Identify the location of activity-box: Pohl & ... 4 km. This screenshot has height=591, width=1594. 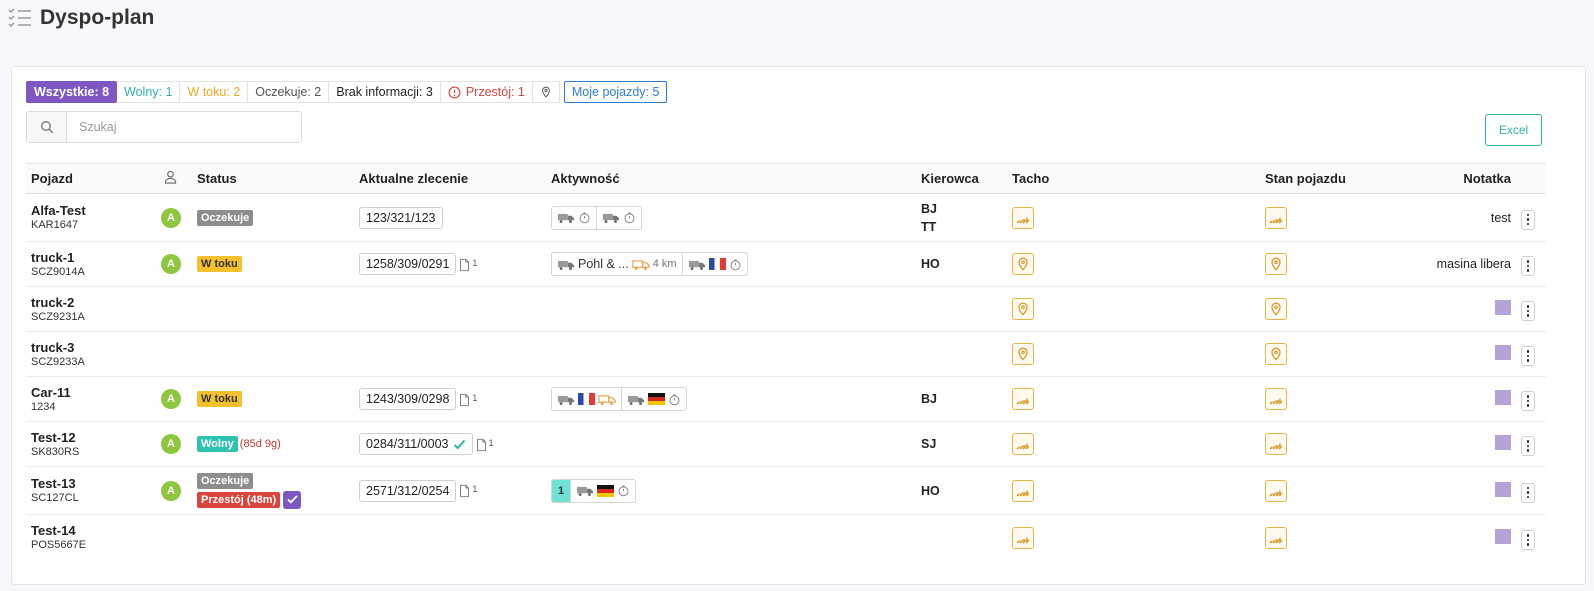
(649, 264).